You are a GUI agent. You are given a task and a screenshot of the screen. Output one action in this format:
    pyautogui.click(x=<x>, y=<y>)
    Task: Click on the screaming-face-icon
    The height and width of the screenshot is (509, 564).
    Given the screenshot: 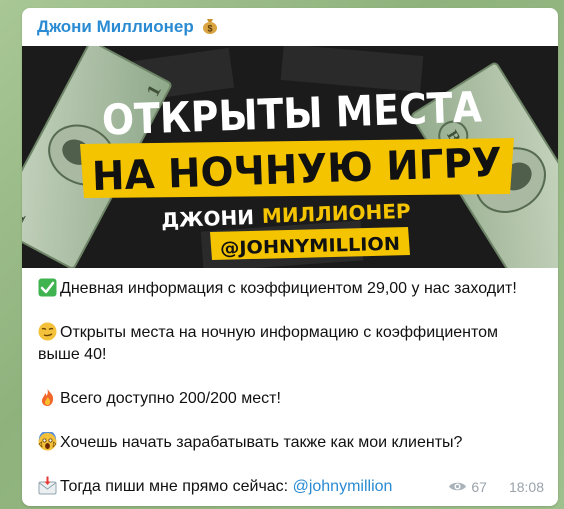 What is the action you would take?
    pyautogui.click(x=47, y=441)
    